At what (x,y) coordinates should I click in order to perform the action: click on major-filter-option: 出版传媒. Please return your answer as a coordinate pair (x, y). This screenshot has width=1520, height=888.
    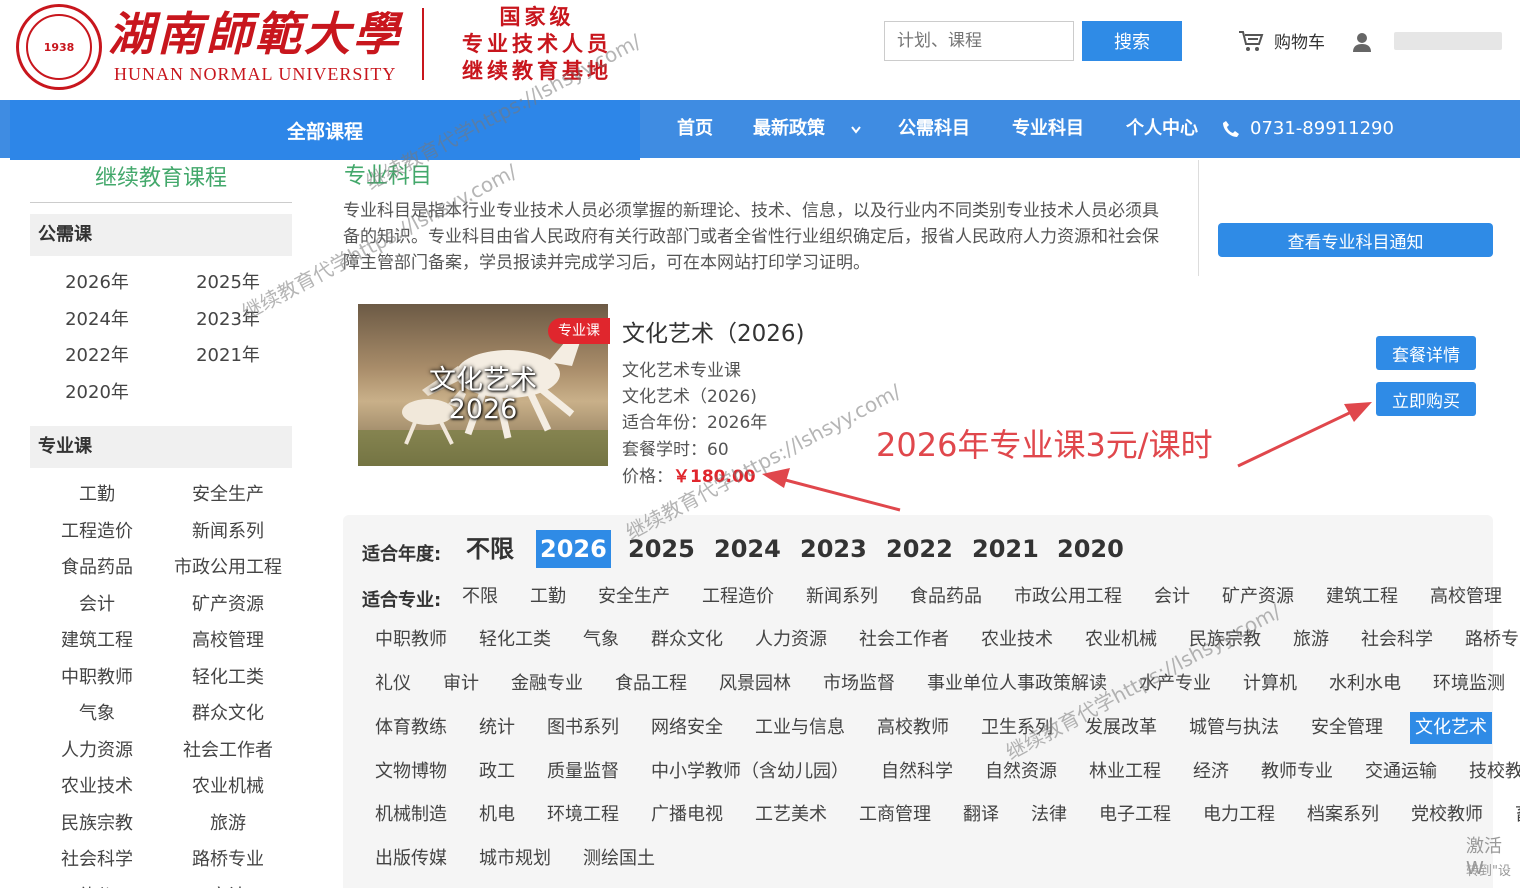
    Looking at the image, I should click on (411, 859).